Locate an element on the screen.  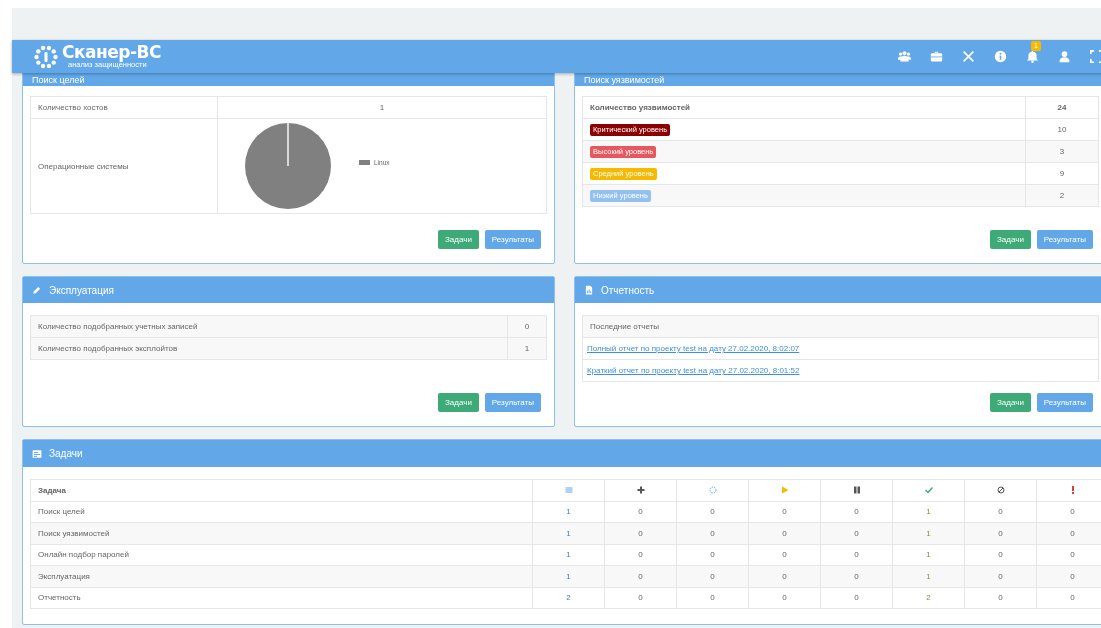
table-cell: 10 is located at coordinates (1062, 129).